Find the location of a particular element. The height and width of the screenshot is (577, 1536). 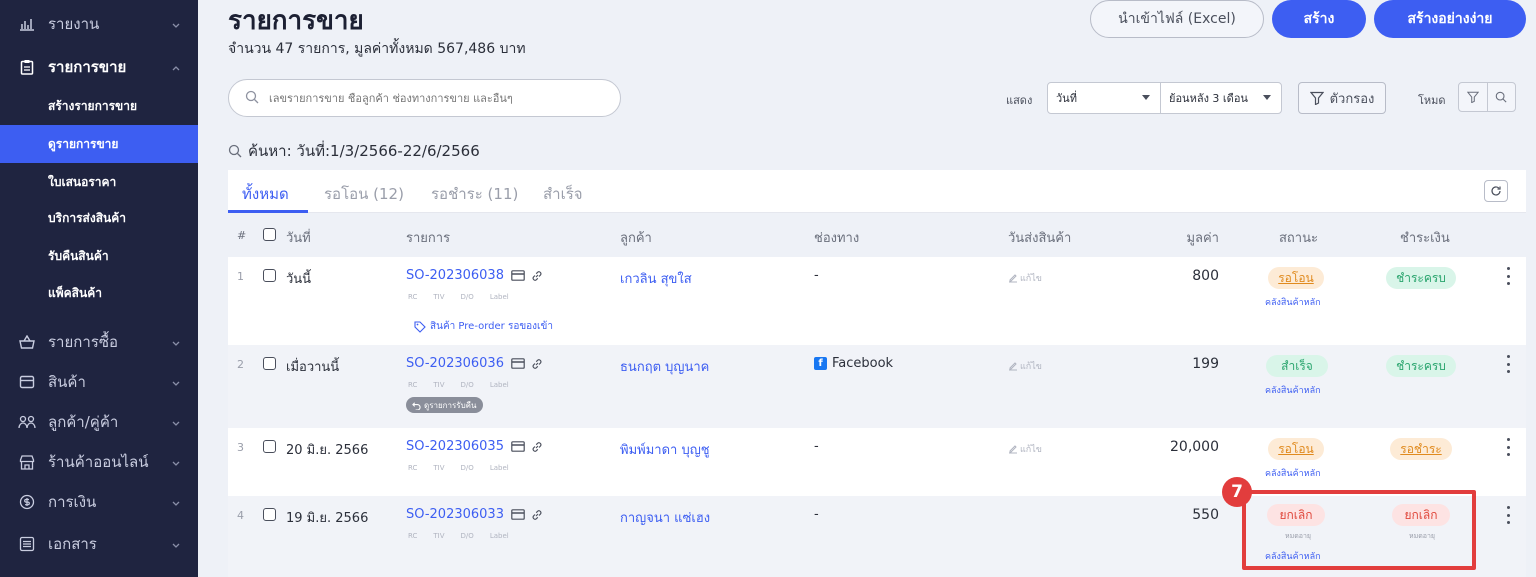

sidebar-subitem-view-sales: ดูรายการขาย is located at coordinates (99, 144).